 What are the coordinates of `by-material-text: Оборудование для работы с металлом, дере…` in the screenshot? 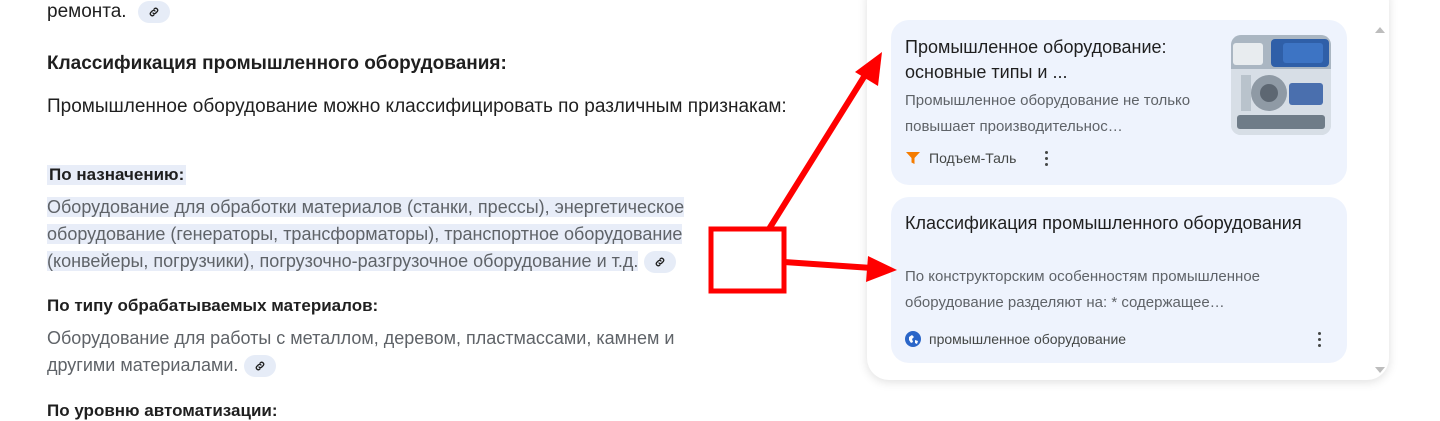 It's located at (397, 352).